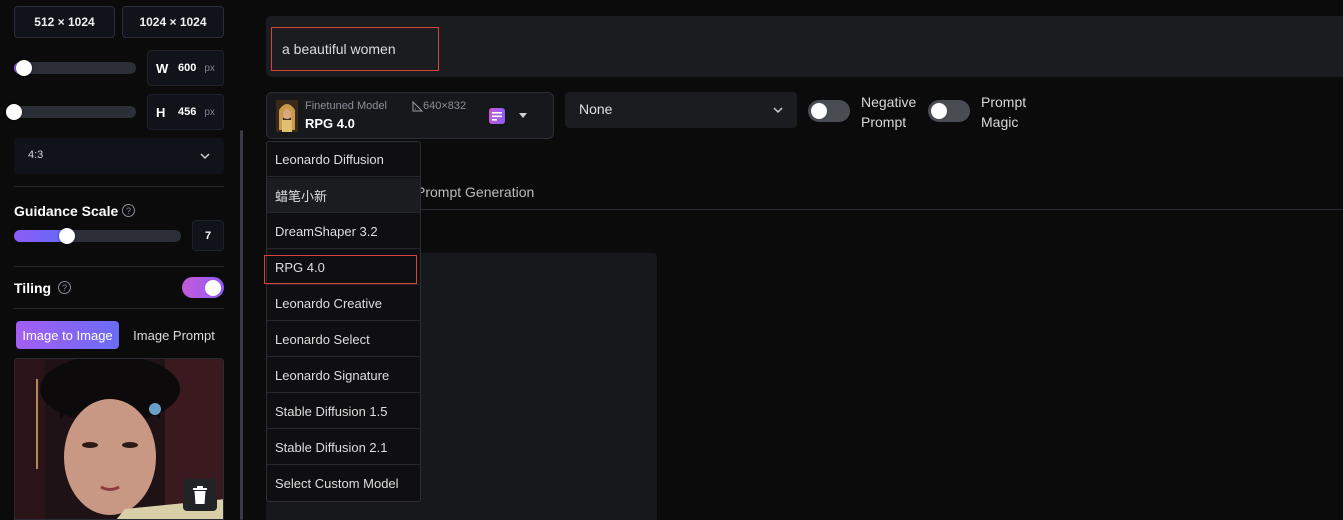 The width and height of the screenshot is (1343, 520). I want to click on guidance-value-field: 7, so click(208, 235).